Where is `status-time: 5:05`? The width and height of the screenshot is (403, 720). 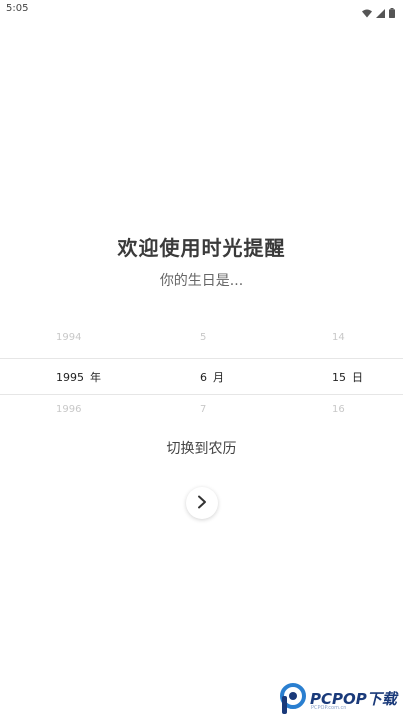
status-time: 5:05 is located at coordinates (17, 8).